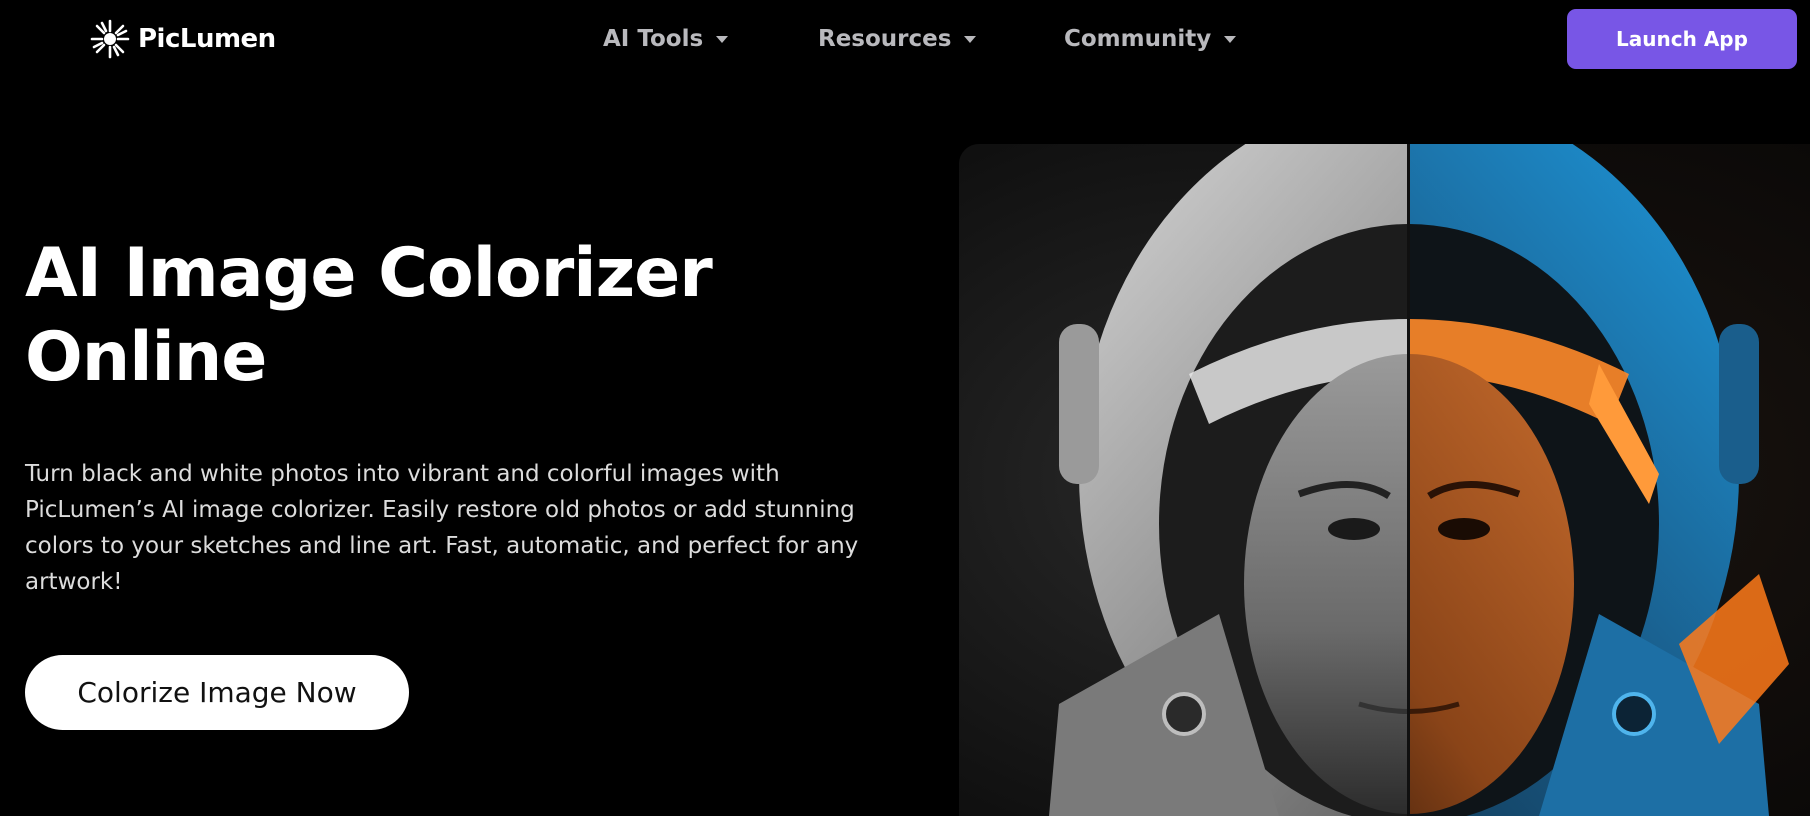 This screenshot has height=816, width=1810. I want to click on nav-item-label: Community, so click(1138, 39).